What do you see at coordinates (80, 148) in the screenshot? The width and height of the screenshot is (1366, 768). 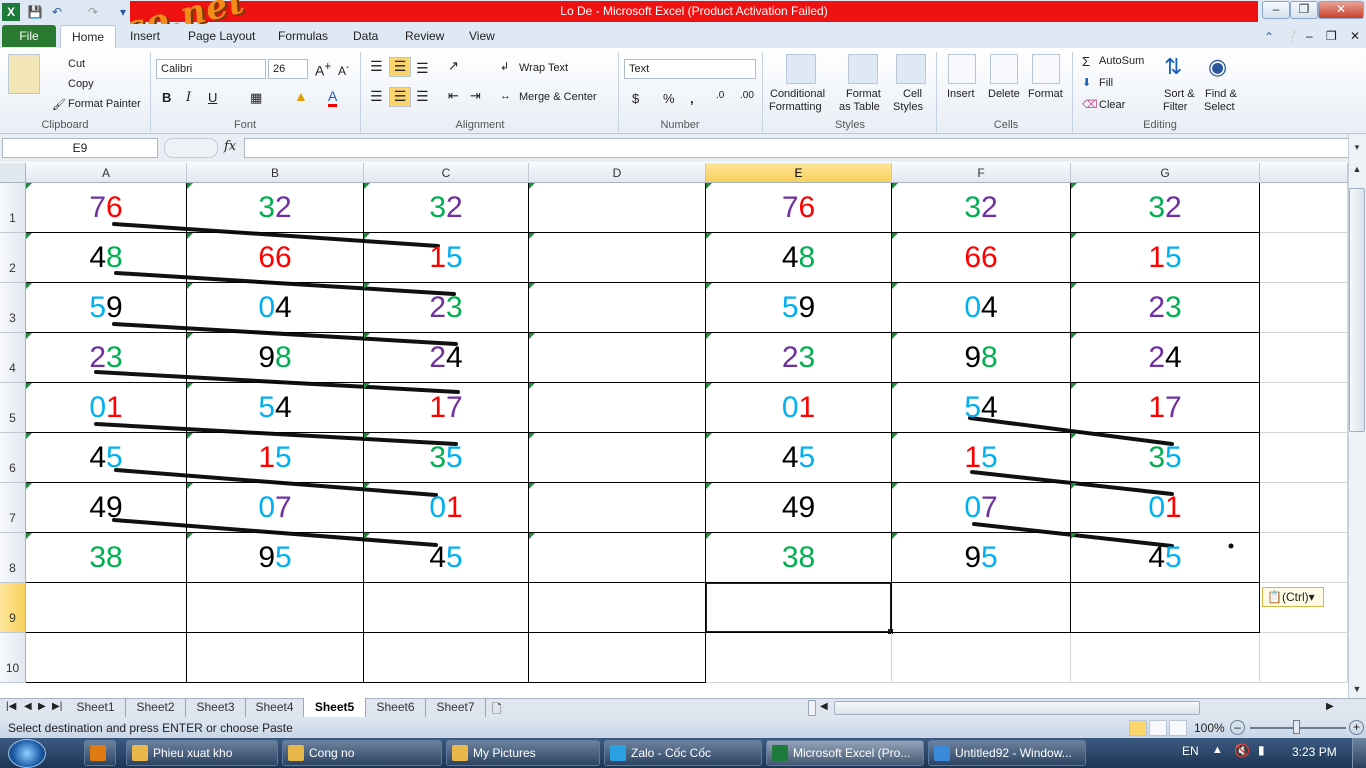 I see `name-box: E9` at bounding box center [80, 148].